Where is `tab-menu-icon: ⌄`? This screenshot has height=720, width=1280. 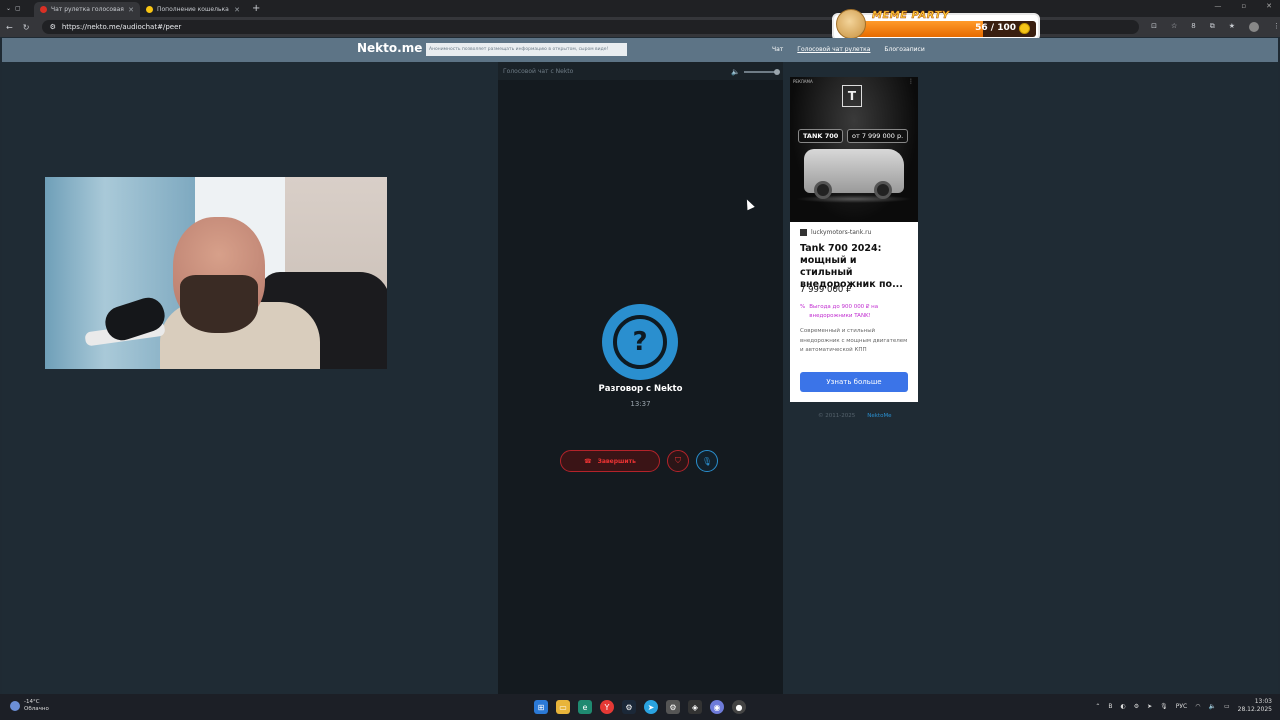
tab-menu-icon: ⌄ is located at coordinates (8, 8).